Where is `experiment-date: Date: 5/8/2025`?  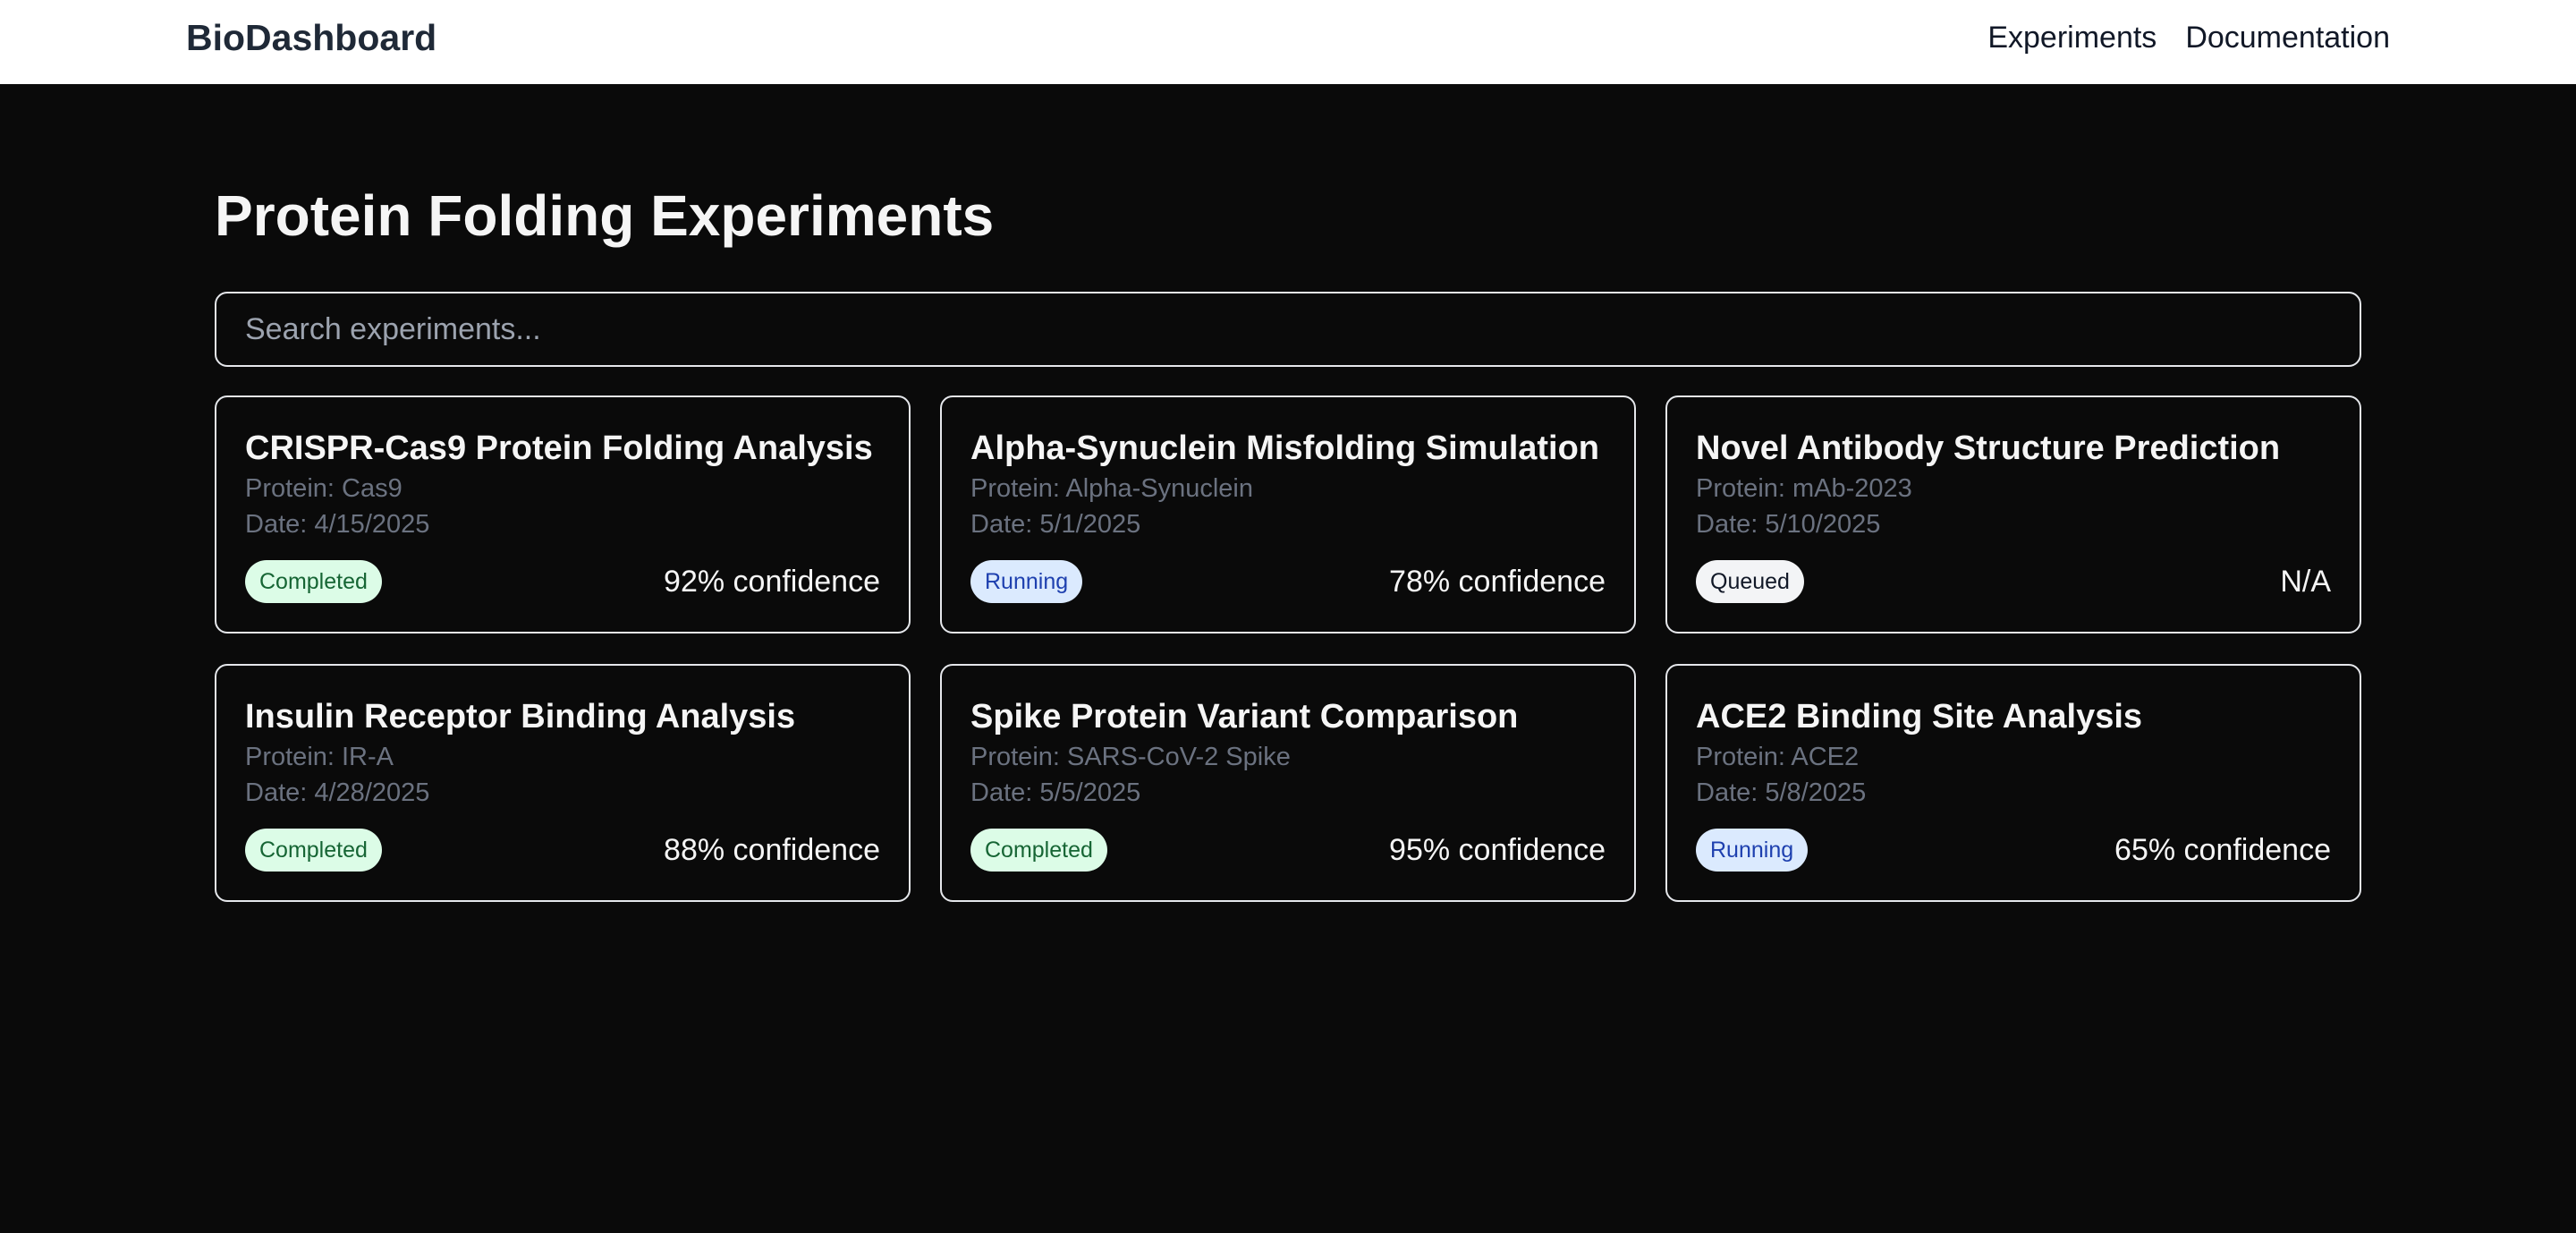 experiment-date: Date: 5/8/2025 is located at coordinates (1781, 792).